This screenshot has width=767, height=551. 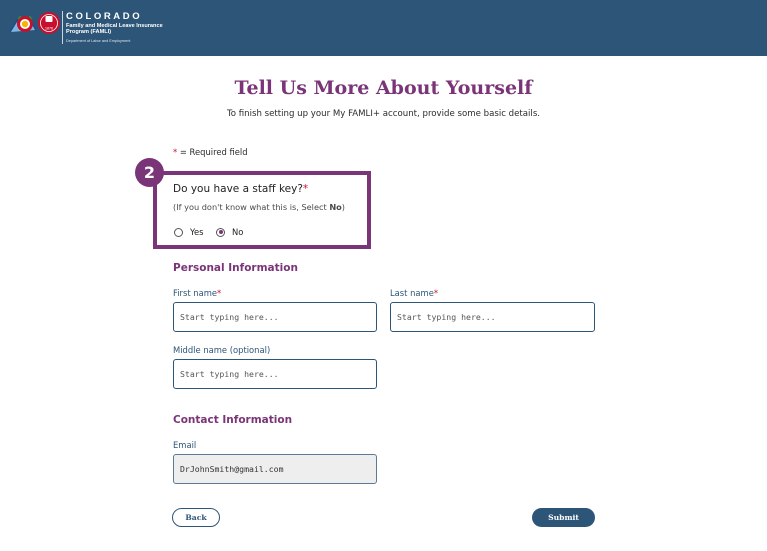 I want to click on required-field-note: * = Required field, so click(x=210, y=152).